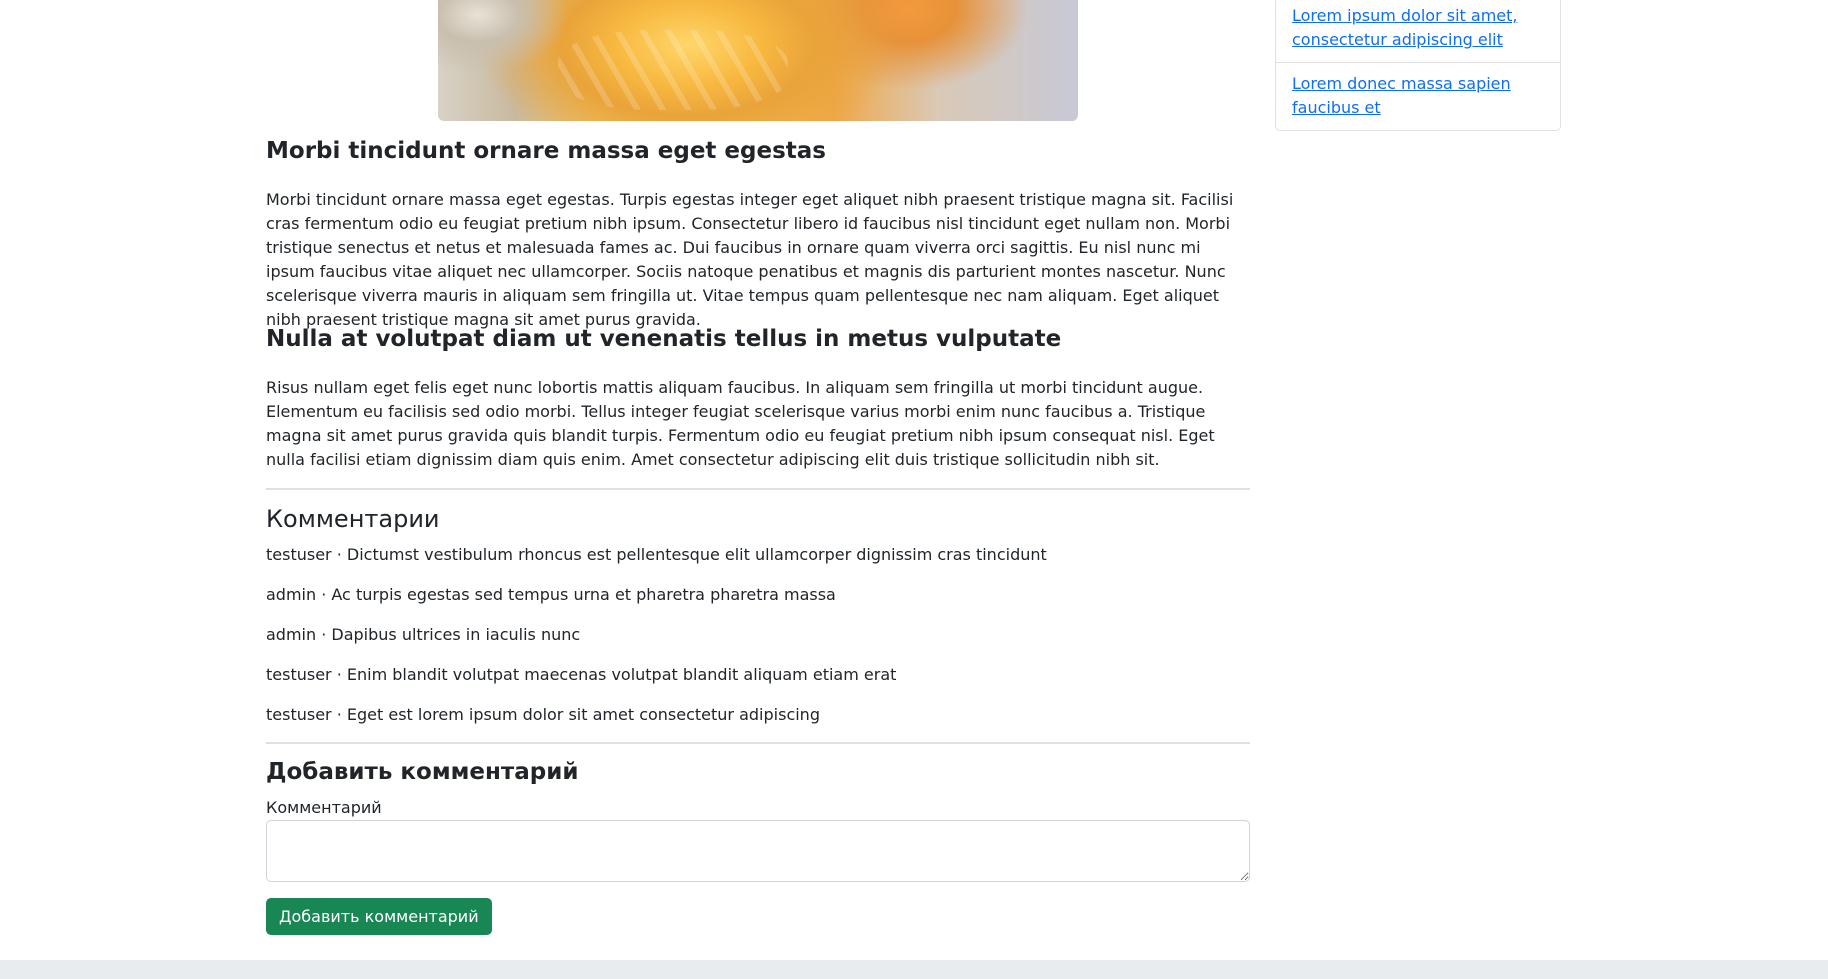  What do you see at coordinates (1401, 95) in the screenshot?
I see `sidebar-link: Lorem donec massa sapien faucibus et` at bounding box center [1401, 95].